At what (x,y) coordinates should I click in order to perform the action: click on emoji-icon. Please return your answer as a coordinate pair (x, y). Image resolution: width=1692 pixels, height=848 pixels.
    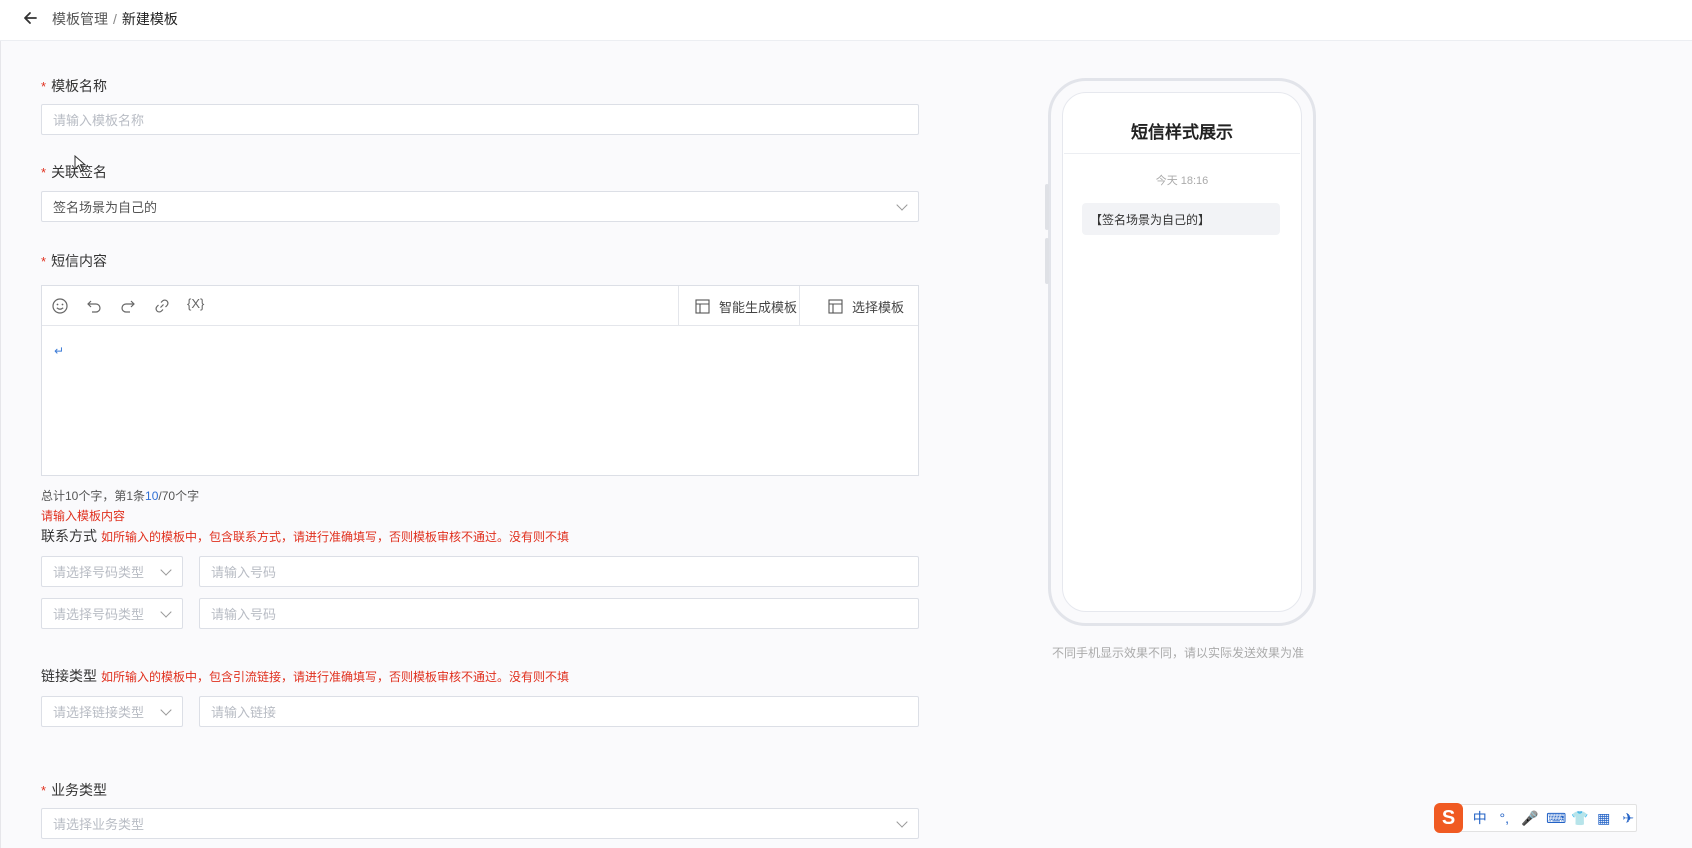
    Looking at the image, I should click on (60, 306).